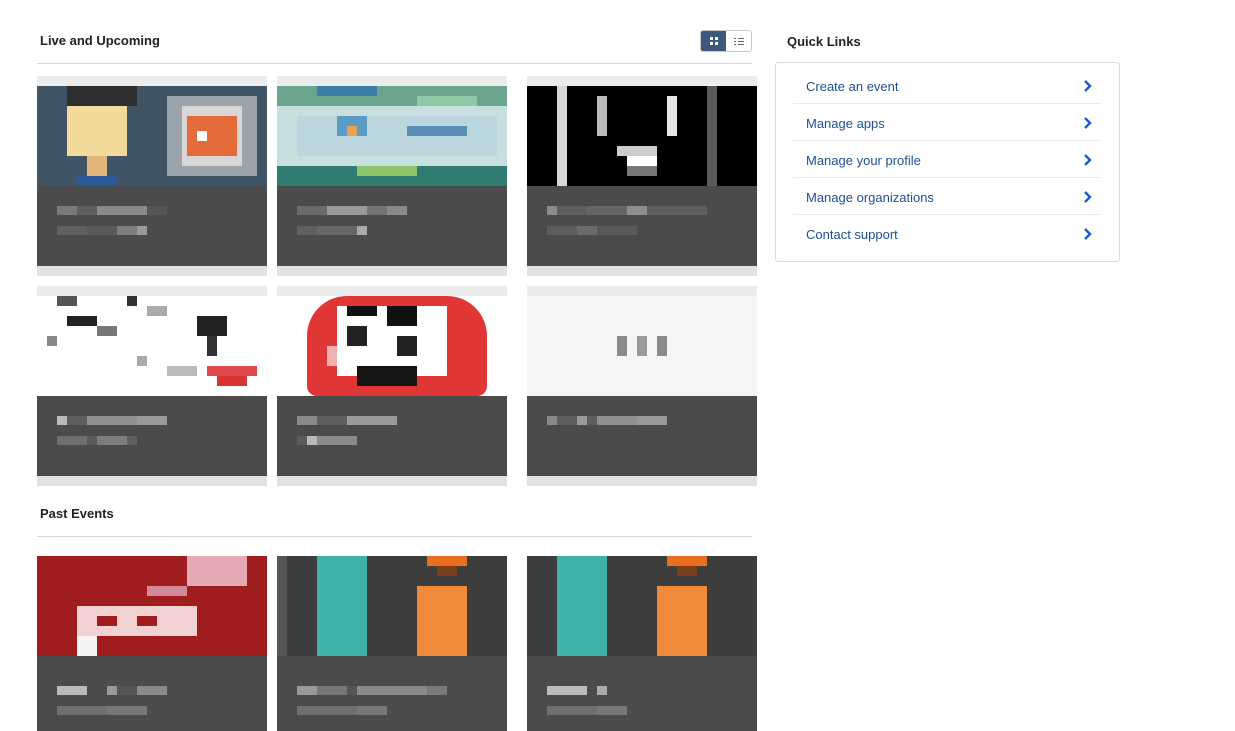  What do you see at coordinates (947, 196) in the screenshot?
I see `quick-link-manage-organizations: Manage organizations` at bounding box center [947, 196].